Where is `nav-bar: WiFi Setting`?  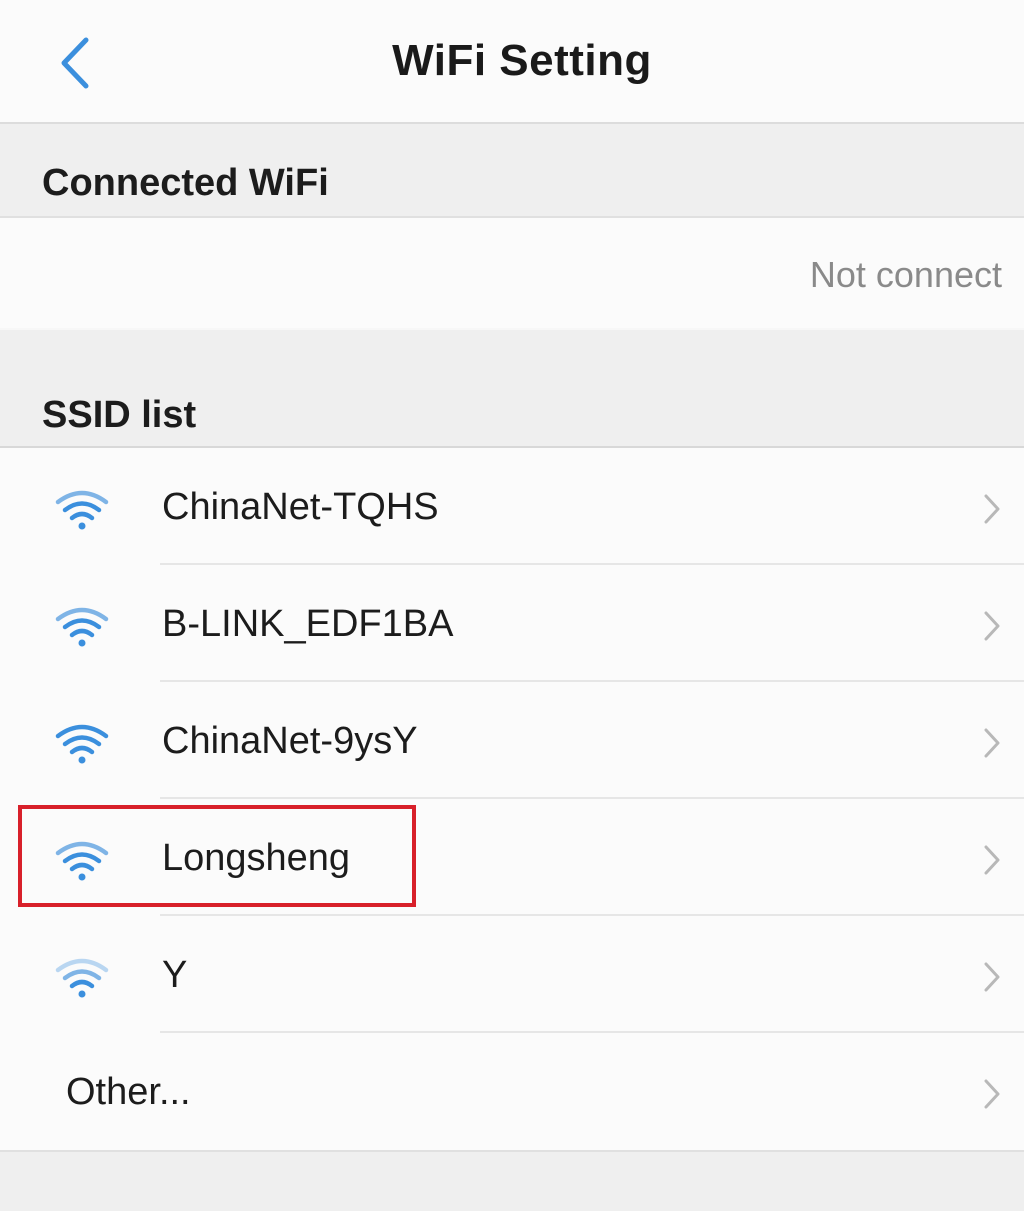
nav-bar: WiFi Setting is located at coordinates (512, 62).